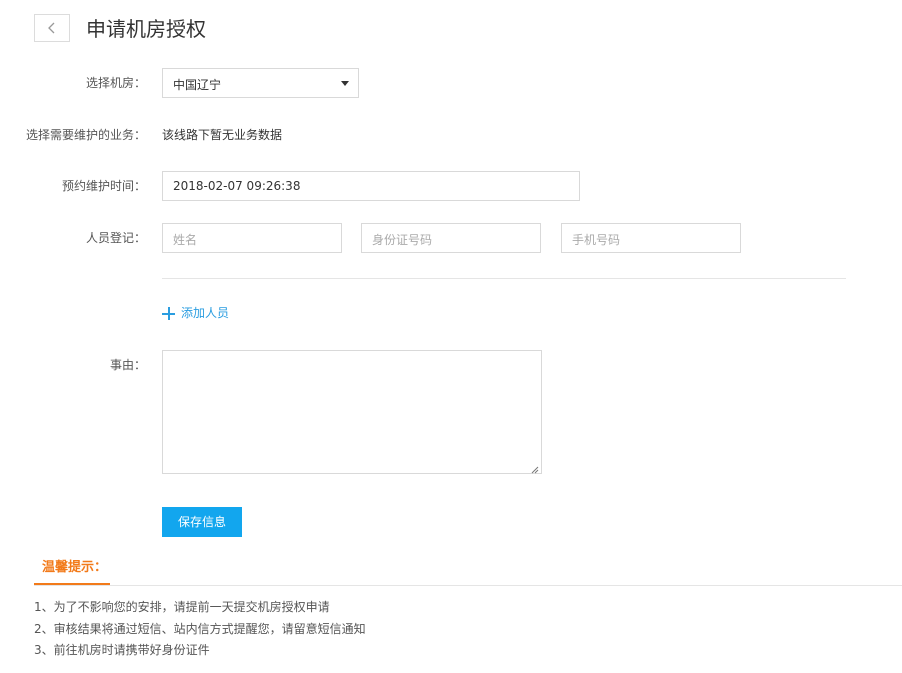  What do you see at coordinates (260, 83) in the screenshot?
I see `room-select: 中国辽宁` at bounding box center [260, 83].